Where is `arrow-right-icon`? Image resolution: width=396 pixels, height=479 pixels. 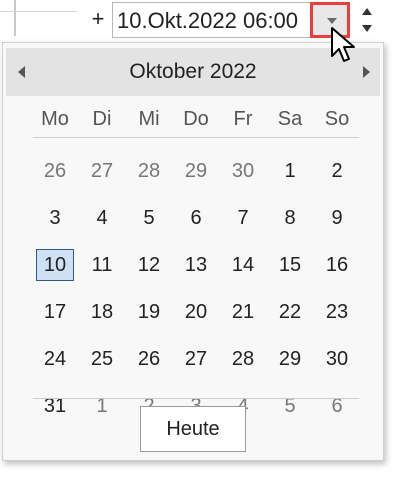 arrow-right-icon is located at coordinates (366, 72).